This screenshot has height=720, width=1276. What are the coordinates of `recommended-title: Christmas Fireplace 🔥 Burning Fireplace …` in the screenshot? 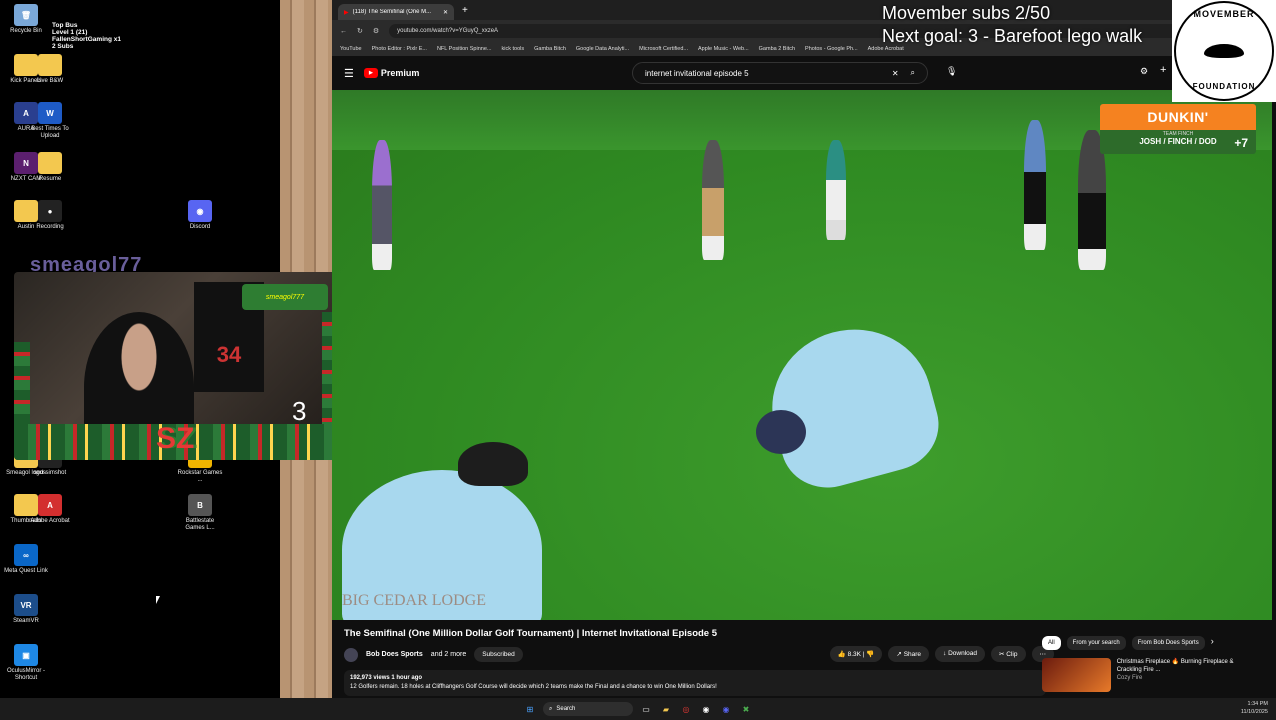 It's located at (1186, 666).